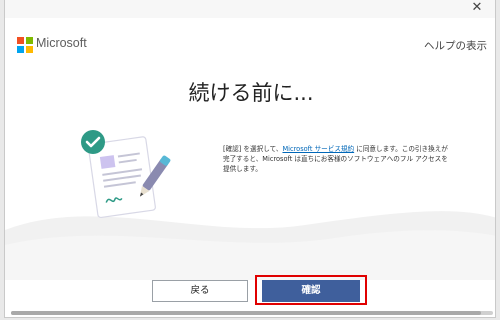 This screenshot has height=320, width=500. What do you see at coordinates (246, 313) in the screenshot?
I see `scroll-thumb` at bounding box center [246, 313].